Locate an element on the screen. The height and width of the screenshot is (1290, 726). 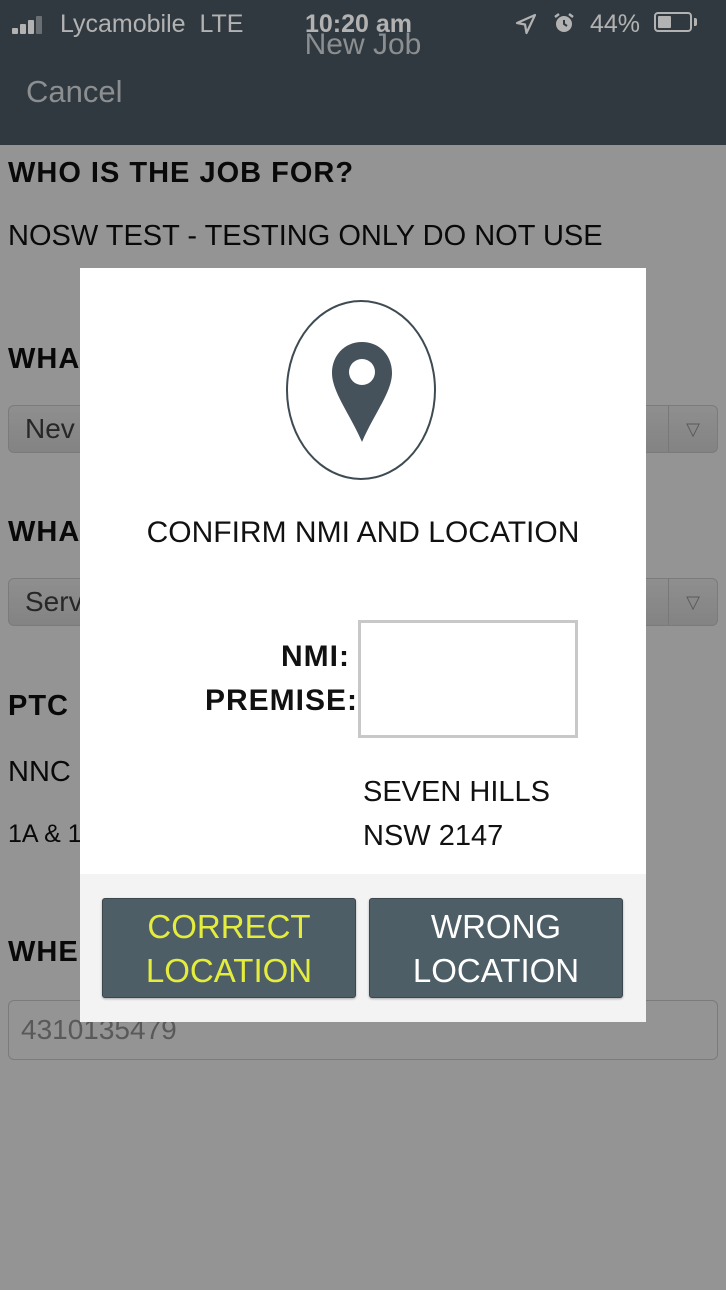
nmi-label: NMI: is located at coordinates (315, 656).